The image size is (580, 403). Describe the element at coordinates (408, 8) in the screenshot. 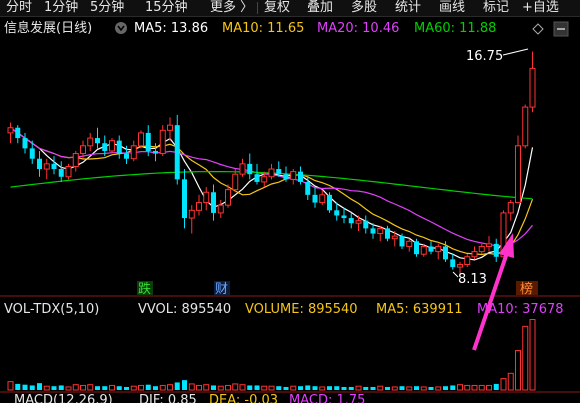

I see `button-tongji: 统计` at that location.